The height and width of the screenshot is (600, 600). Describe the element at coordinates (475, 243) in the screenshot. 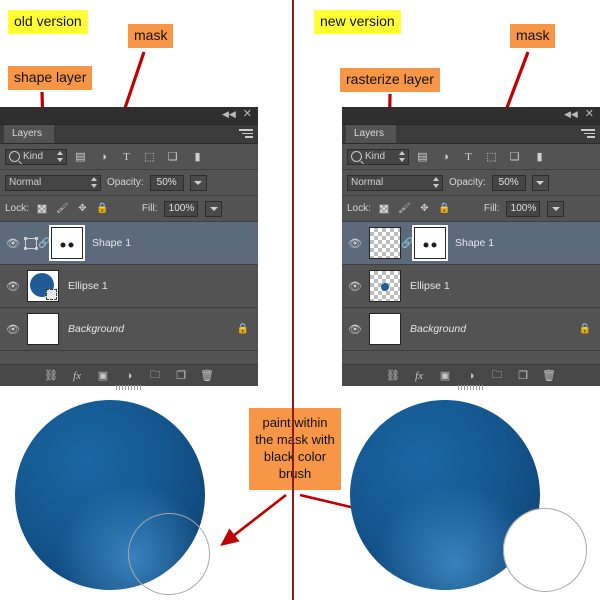

I see `layer-name: Shape 1` at that location.